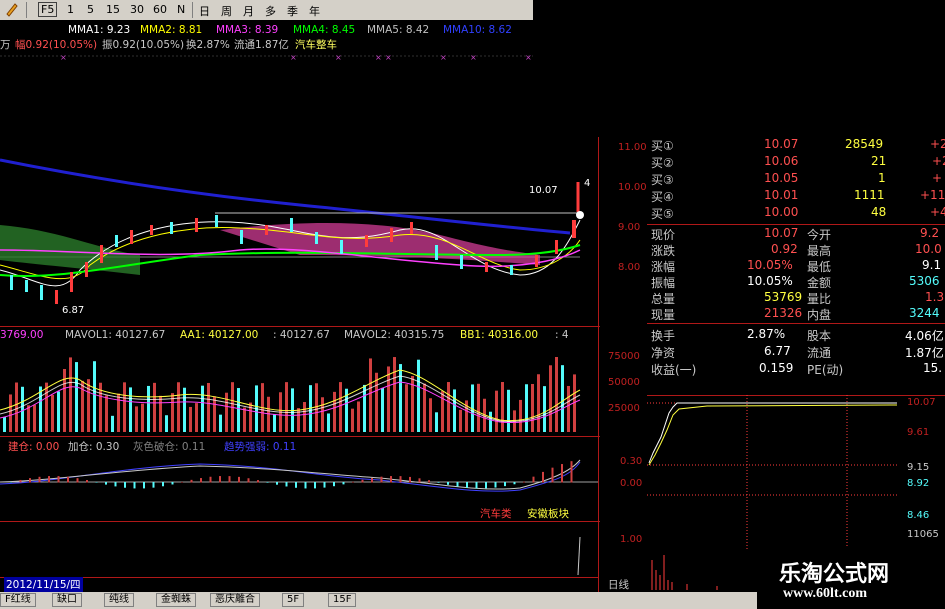  I want to click on tb-15min: 15, so click(113, 9).